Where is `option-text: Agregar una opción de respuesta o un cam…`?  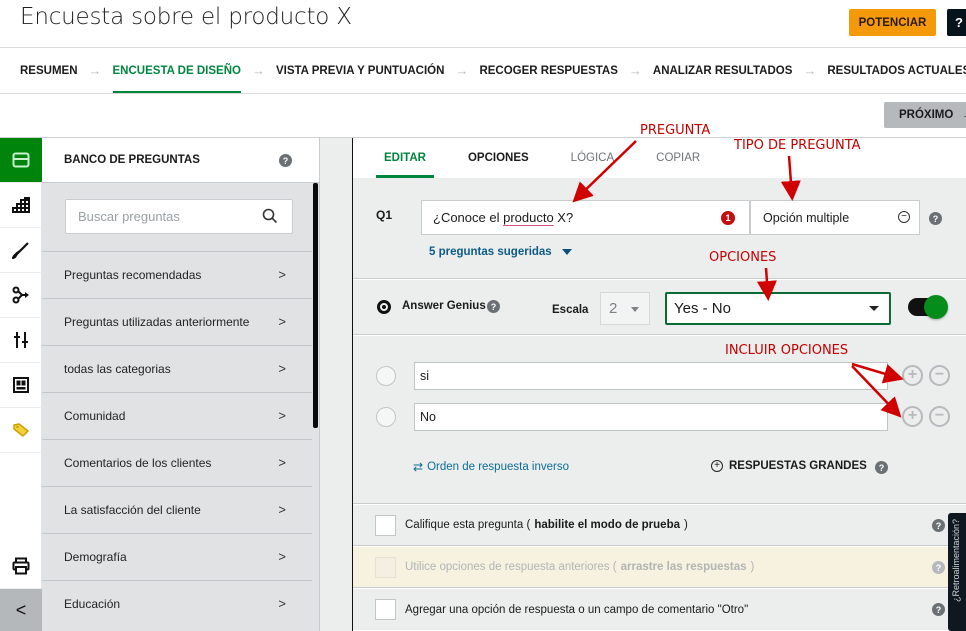
option-text: Agregar una opción de respuesta o un cam… is located at coordinates (577, 609).